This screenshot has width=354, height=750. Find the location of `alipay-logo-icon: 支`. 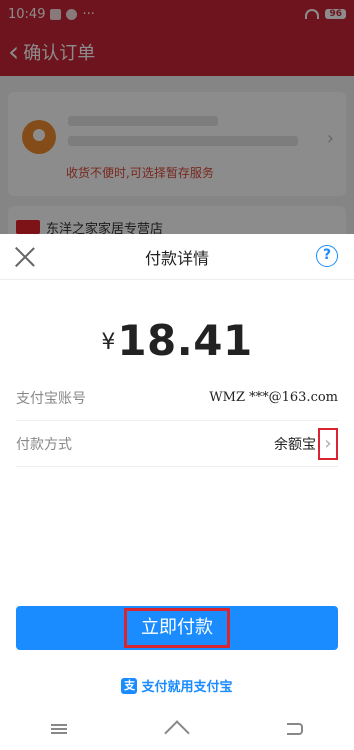

alipay-logo-icon: 支 is located at coordinates (129, 685).